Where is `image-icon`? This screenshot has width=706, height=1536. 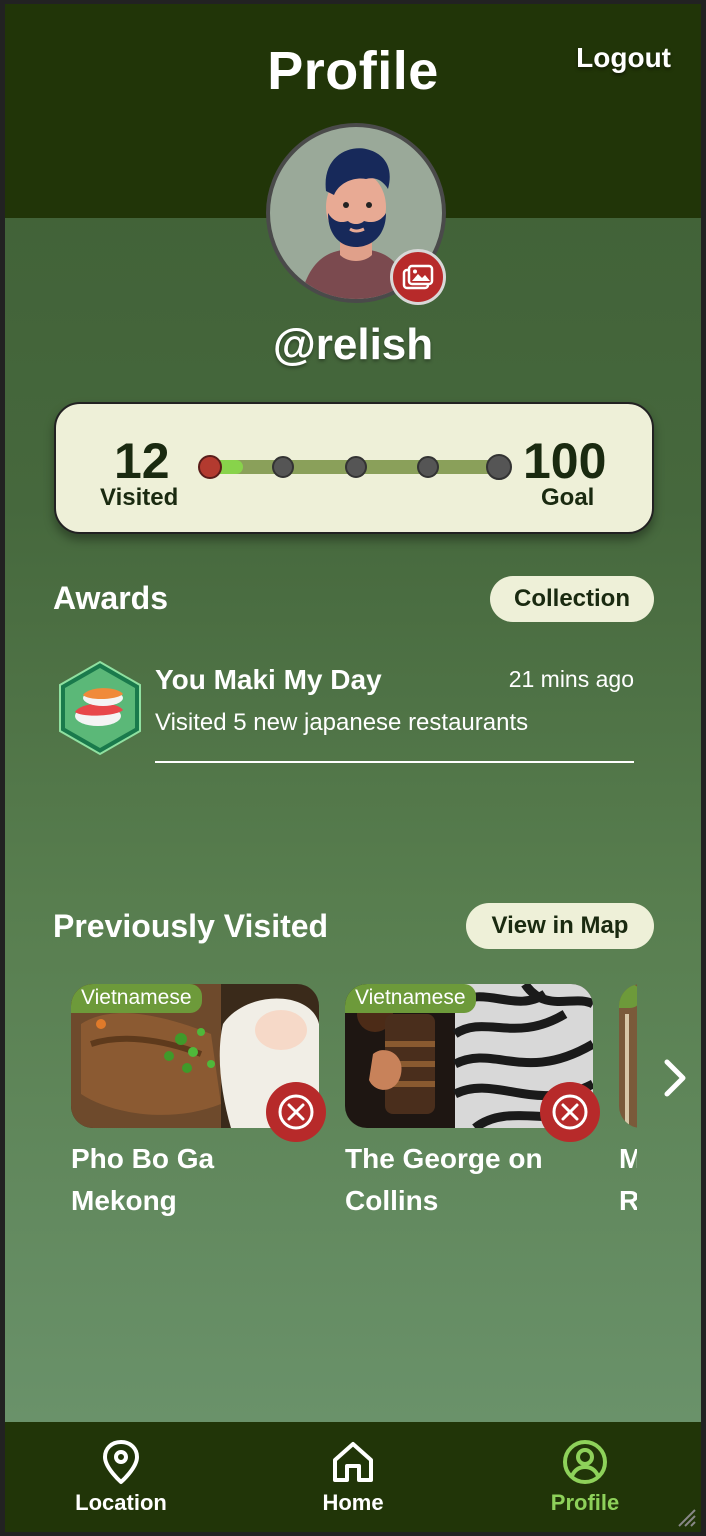
image-icon is located at coordinates (418, 277).